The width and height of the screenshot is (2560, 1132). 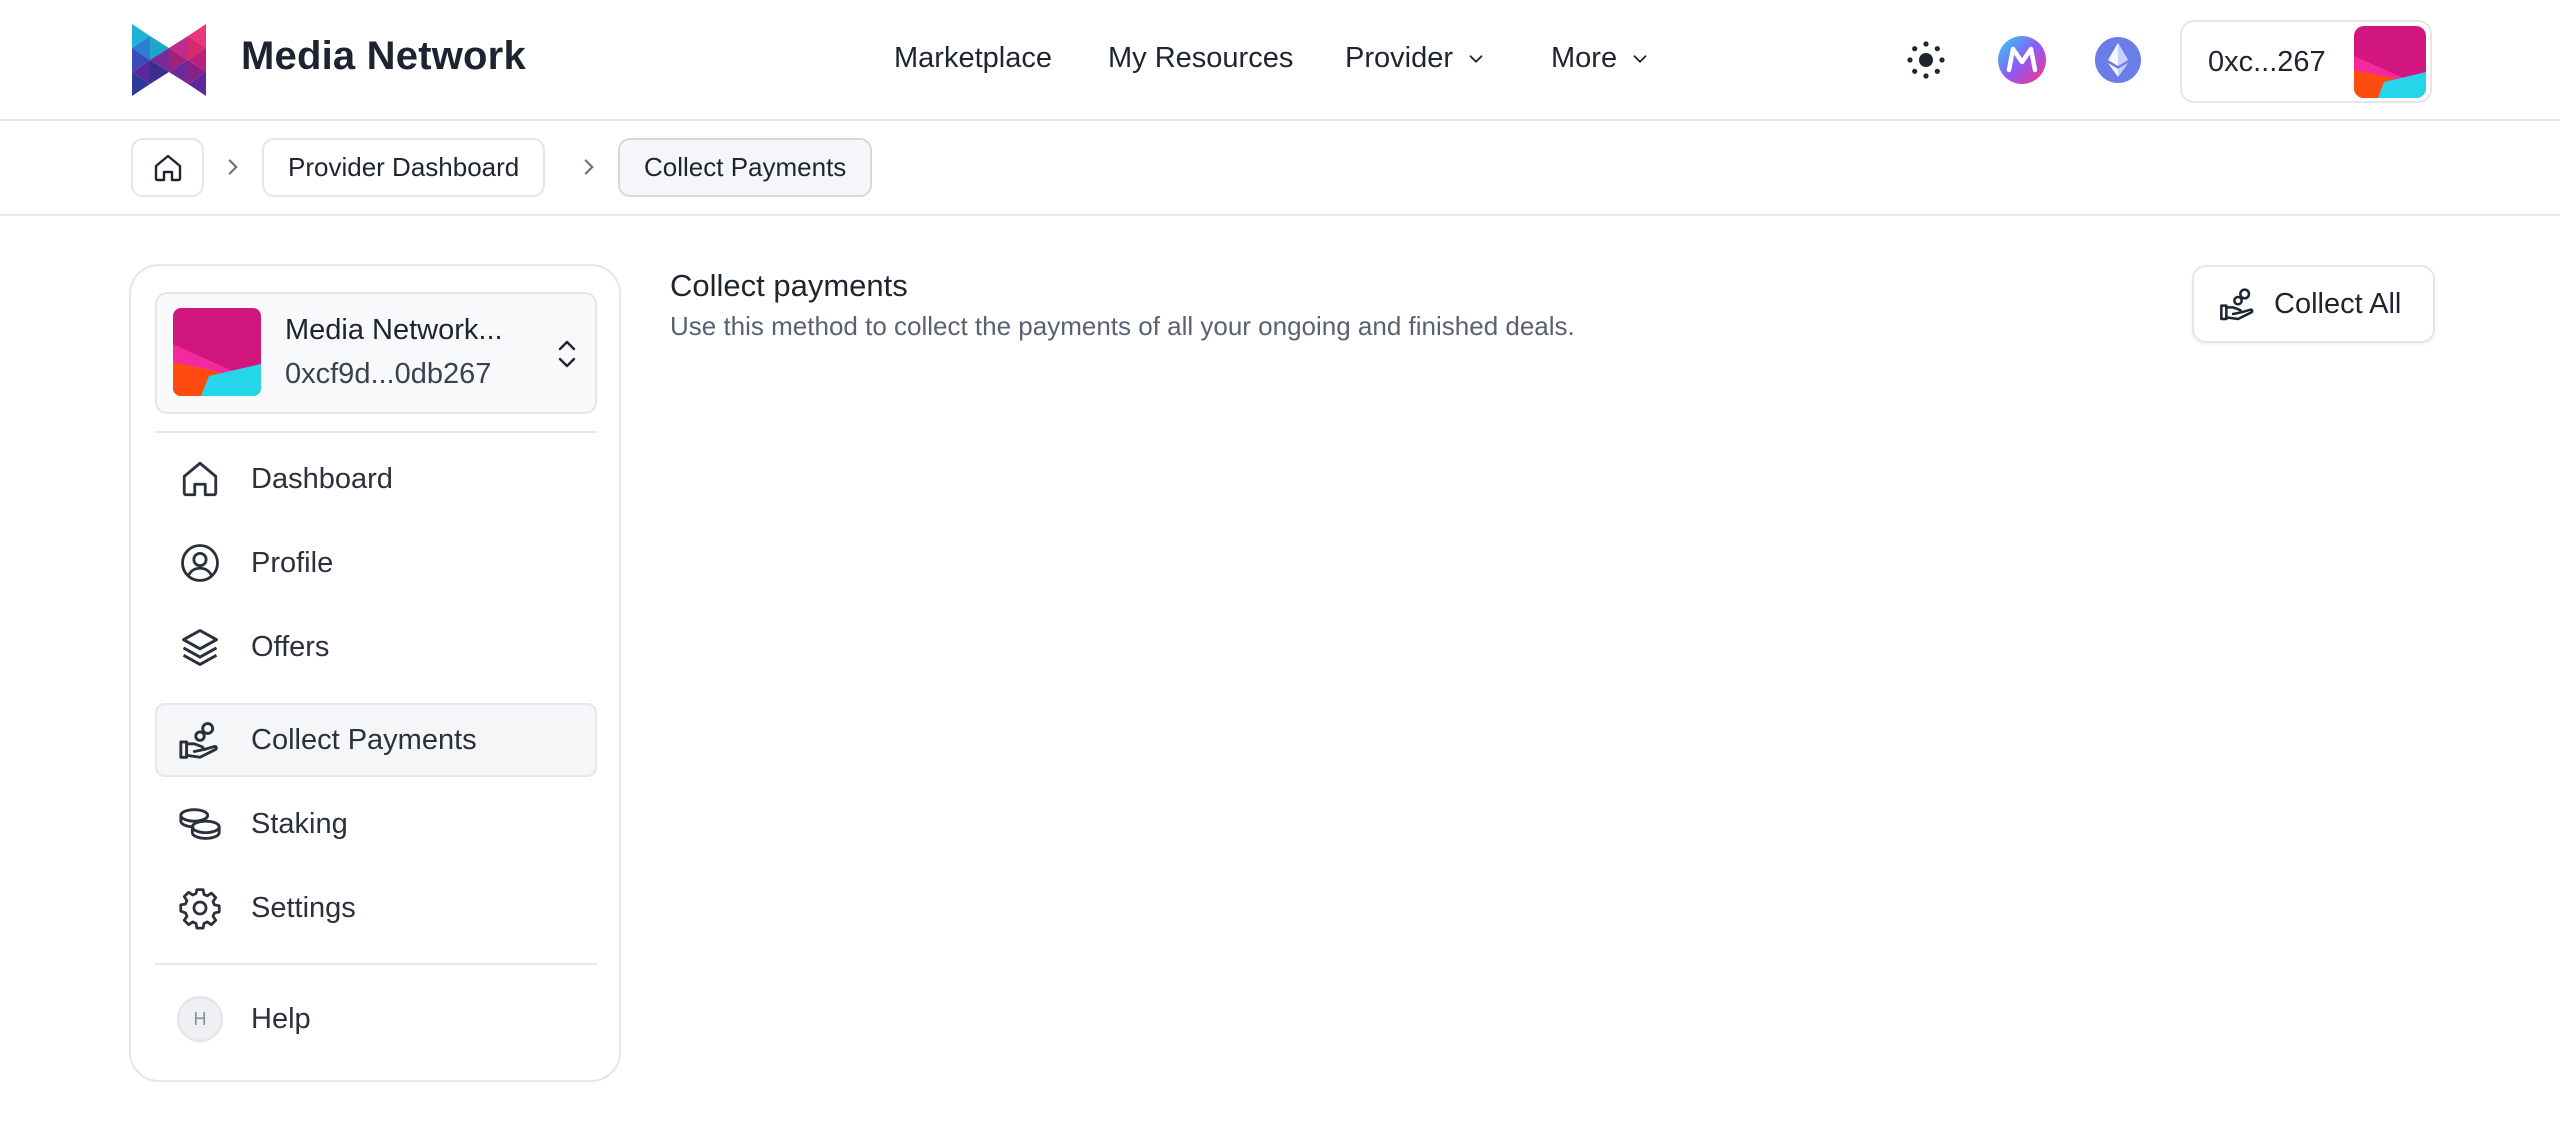 What do you see at coordinates (281, 1018) in the screenshot?
I see `sidebar-item-label: Help` at bounding box center [281, 1018].